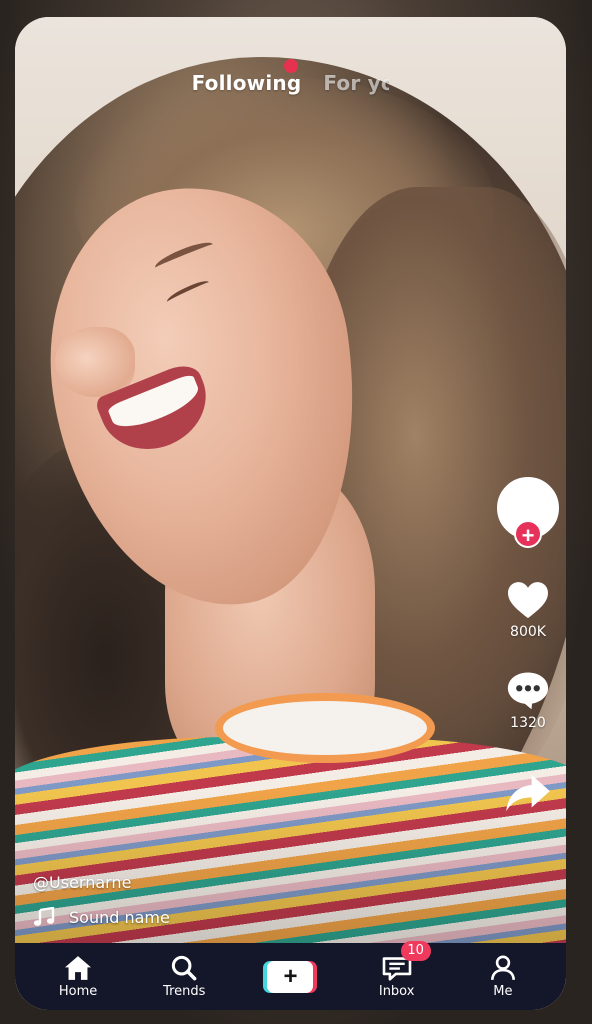  Describe the element at coordinates (396, 991) in the screenshot. I see `nav-inbox-label: Inbox` at that location.